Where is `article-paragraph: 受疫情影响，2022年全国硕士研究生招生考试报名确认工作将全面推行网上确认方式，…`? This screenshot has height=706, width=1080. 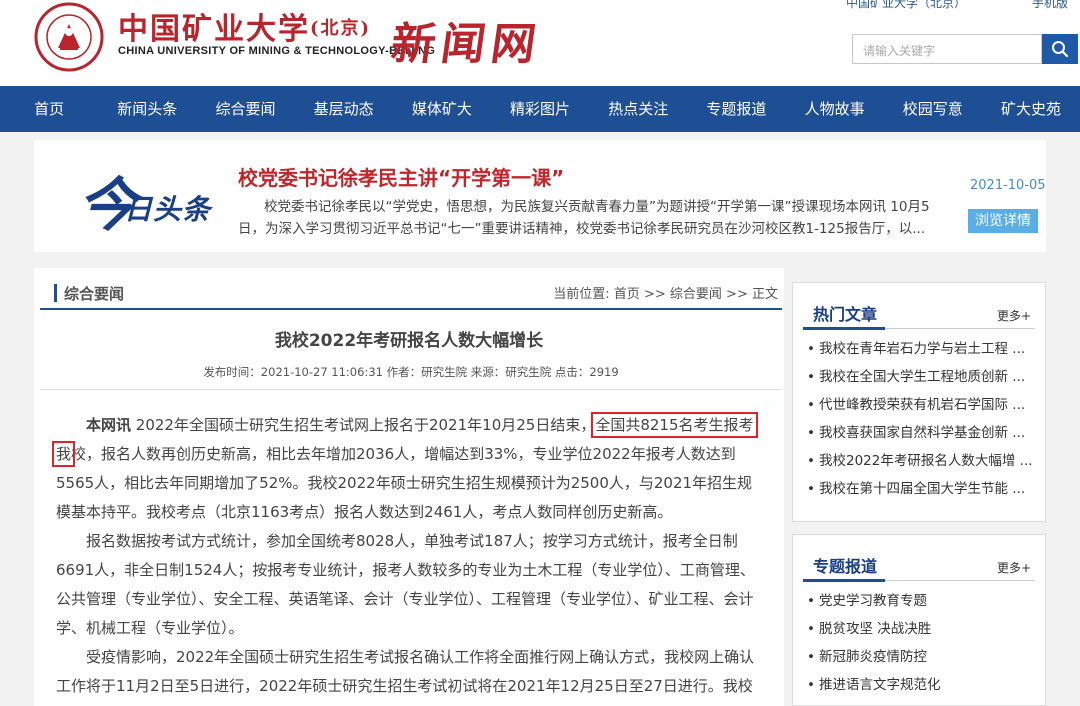
article-paragraph: 受疫情影响，2022年全国硕士研究生招生考试报名确认工作将全面推行网上确认方式，… is located at coordinates (405, 671).